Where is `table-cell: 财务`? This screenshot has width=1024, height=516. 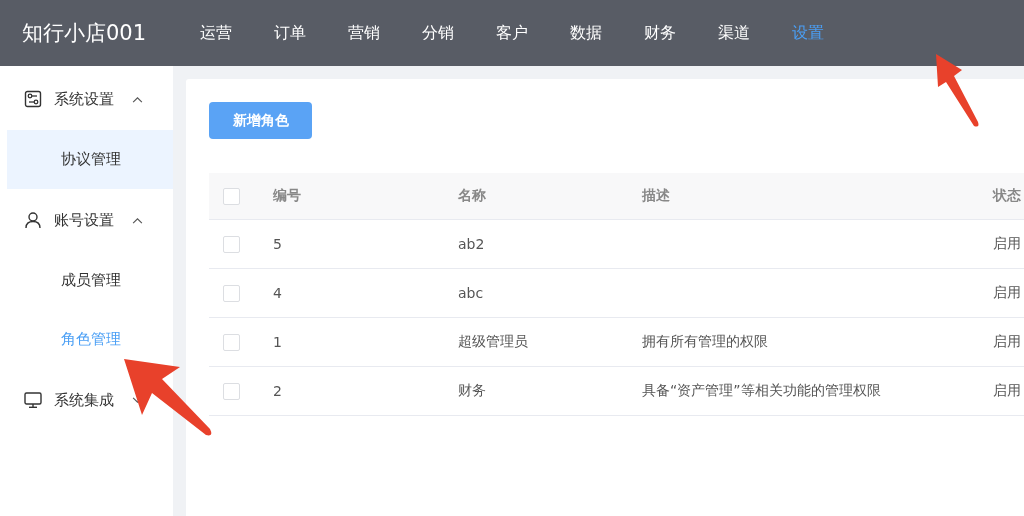 table-cell: 财务 is located at coordinates (472, 390).